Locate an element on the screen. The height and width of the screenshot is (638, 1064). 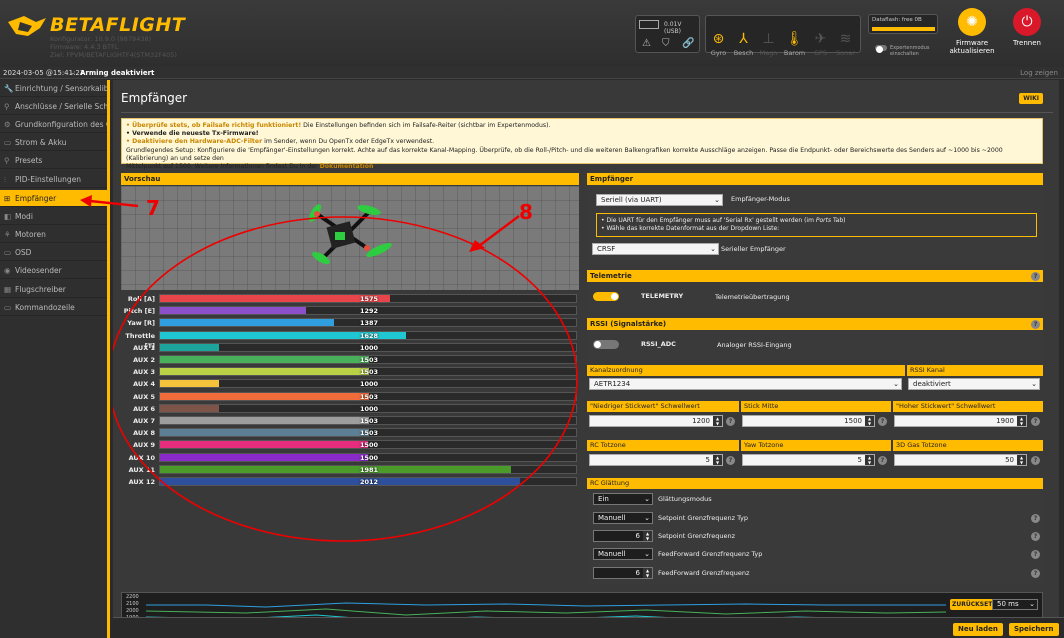
firmware-update-button: ✺ Firmware aktualisieren is located at coordinates (972, 31).